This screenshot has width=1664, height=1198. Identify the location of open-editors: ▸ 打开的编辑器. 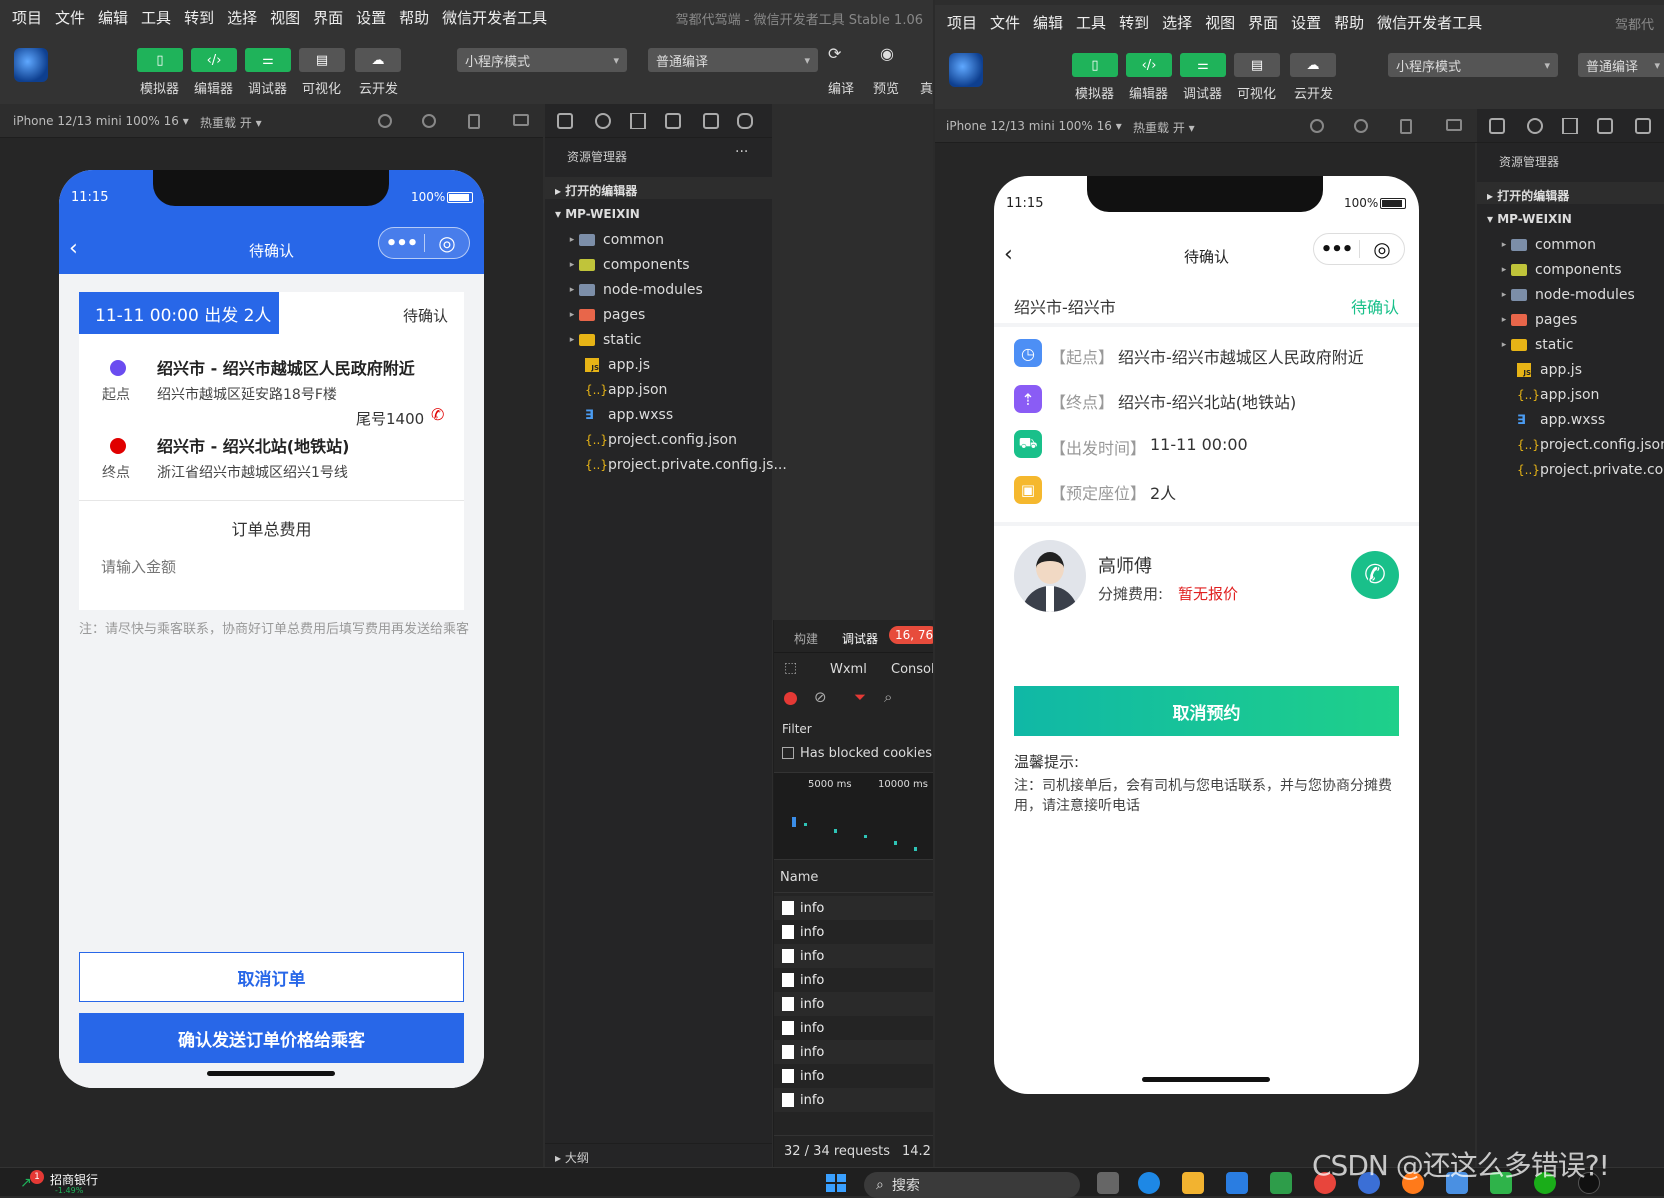
(1528, 195).